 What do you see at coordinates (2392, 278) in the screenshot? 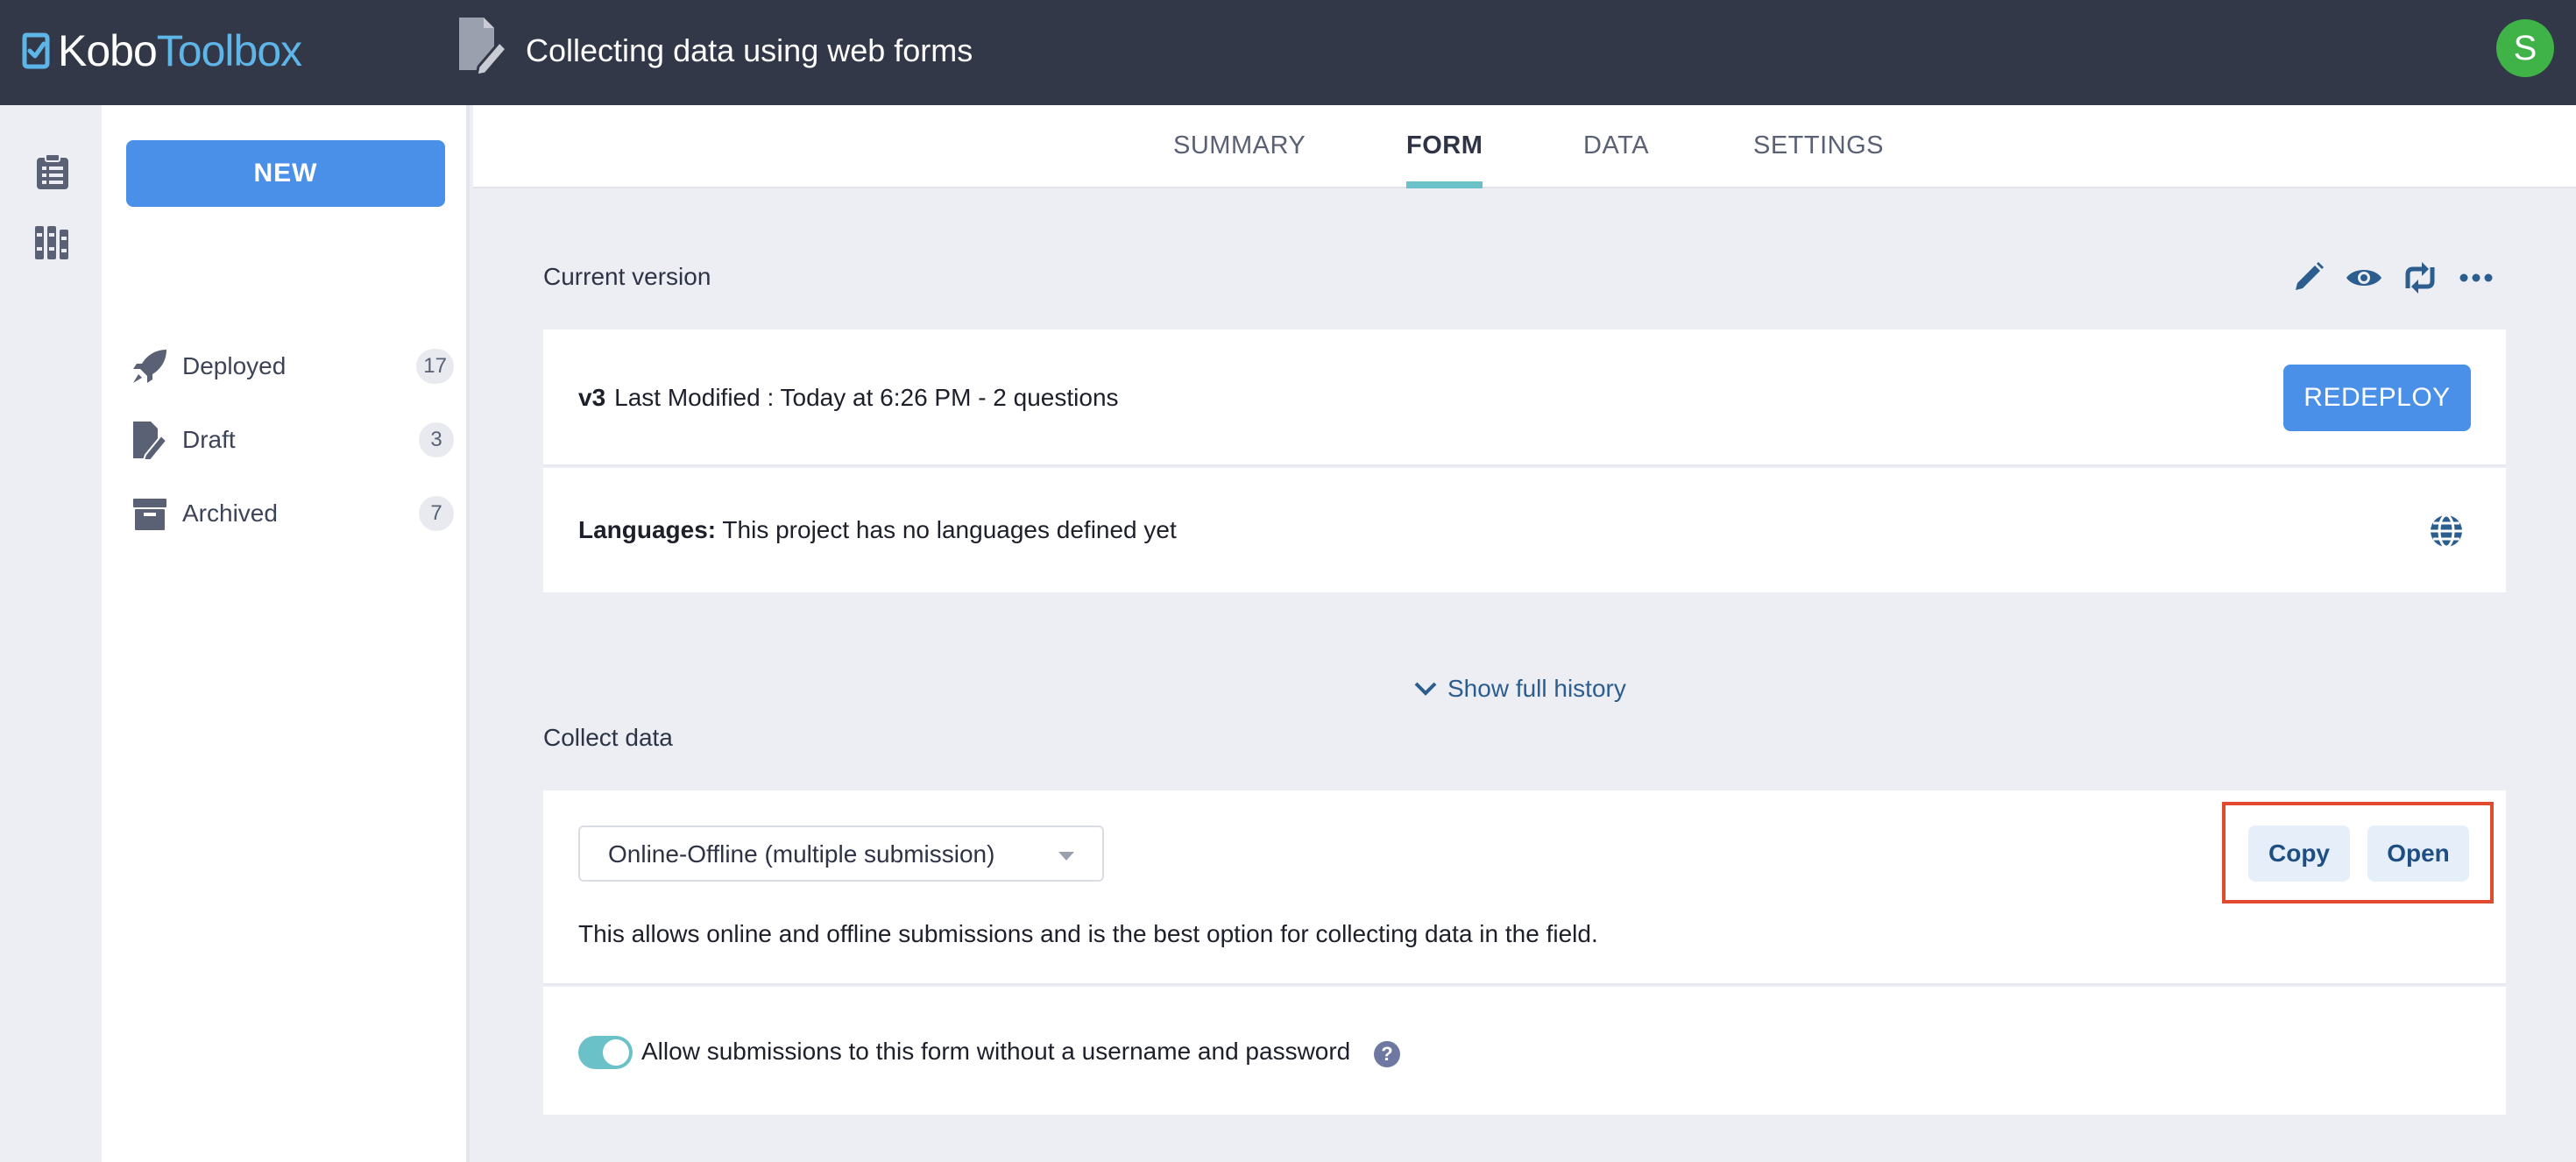
I see `form-actions-toolbar` at bounding box center [2392, 278].